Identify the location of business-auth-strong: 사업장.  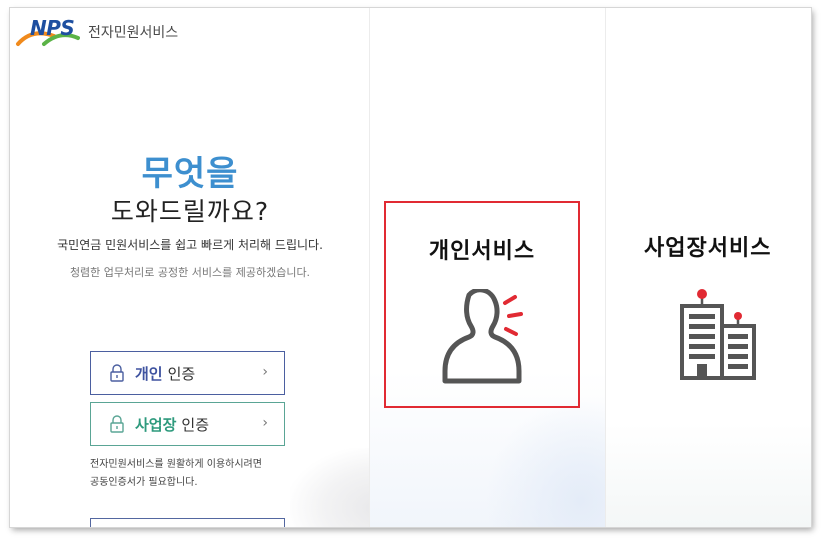
(156, 424).